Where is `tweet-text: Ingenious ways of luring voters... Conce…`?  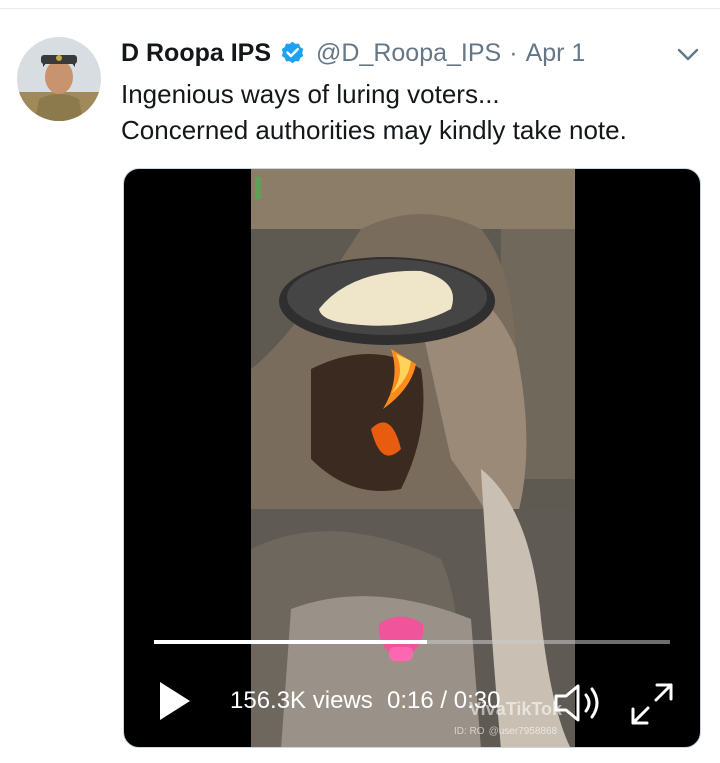
tweet-text: Ingenious ways of luring voters... Conce… is located at coordinates (411, 112).